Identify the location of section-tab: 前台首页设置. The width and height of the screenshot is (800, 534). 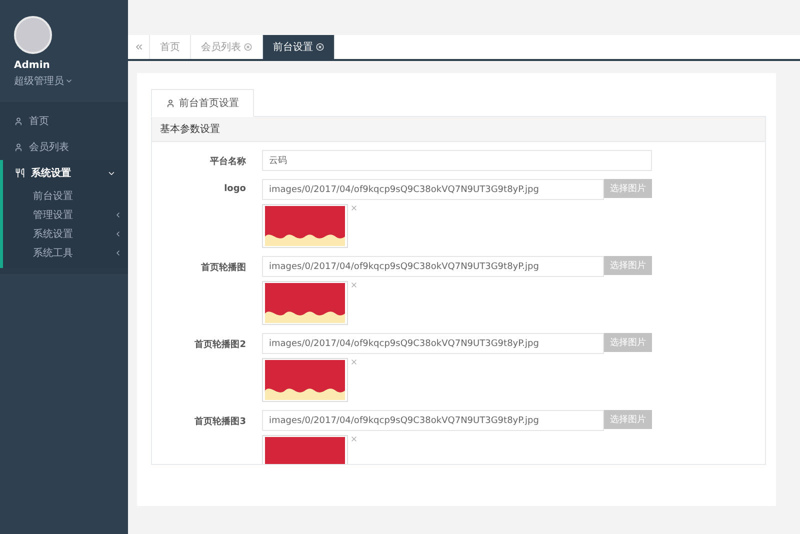
(202, 103).